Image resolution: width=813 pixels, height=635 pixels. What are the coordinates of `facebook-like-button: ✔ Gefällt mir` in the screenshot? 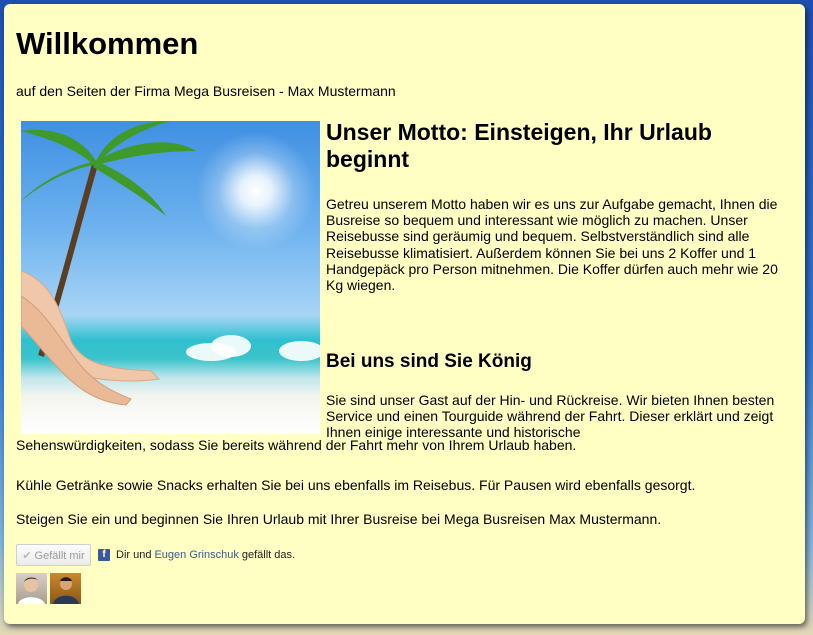 It's located at (53, 555).